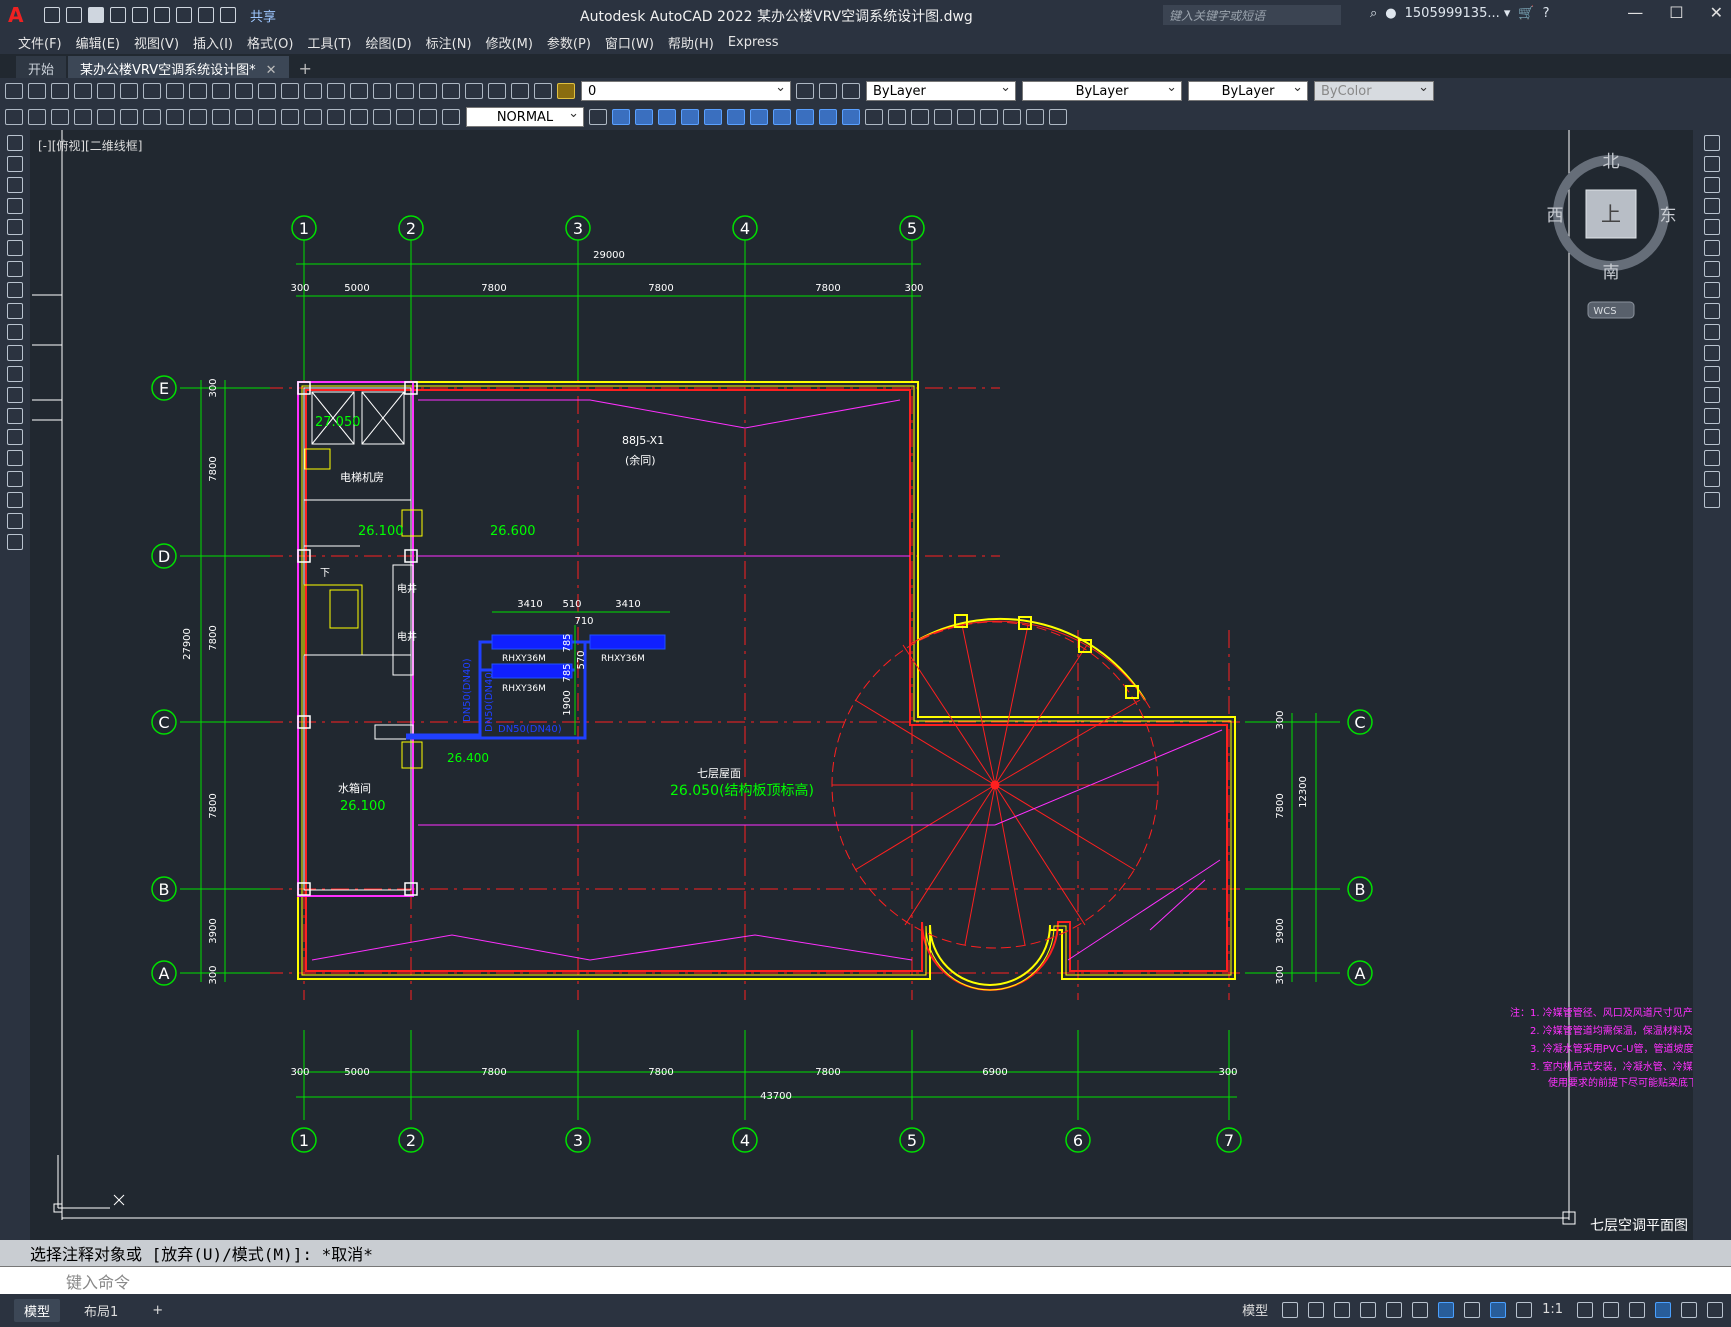  I want to click on add-selected-icon, so click(15, 542).